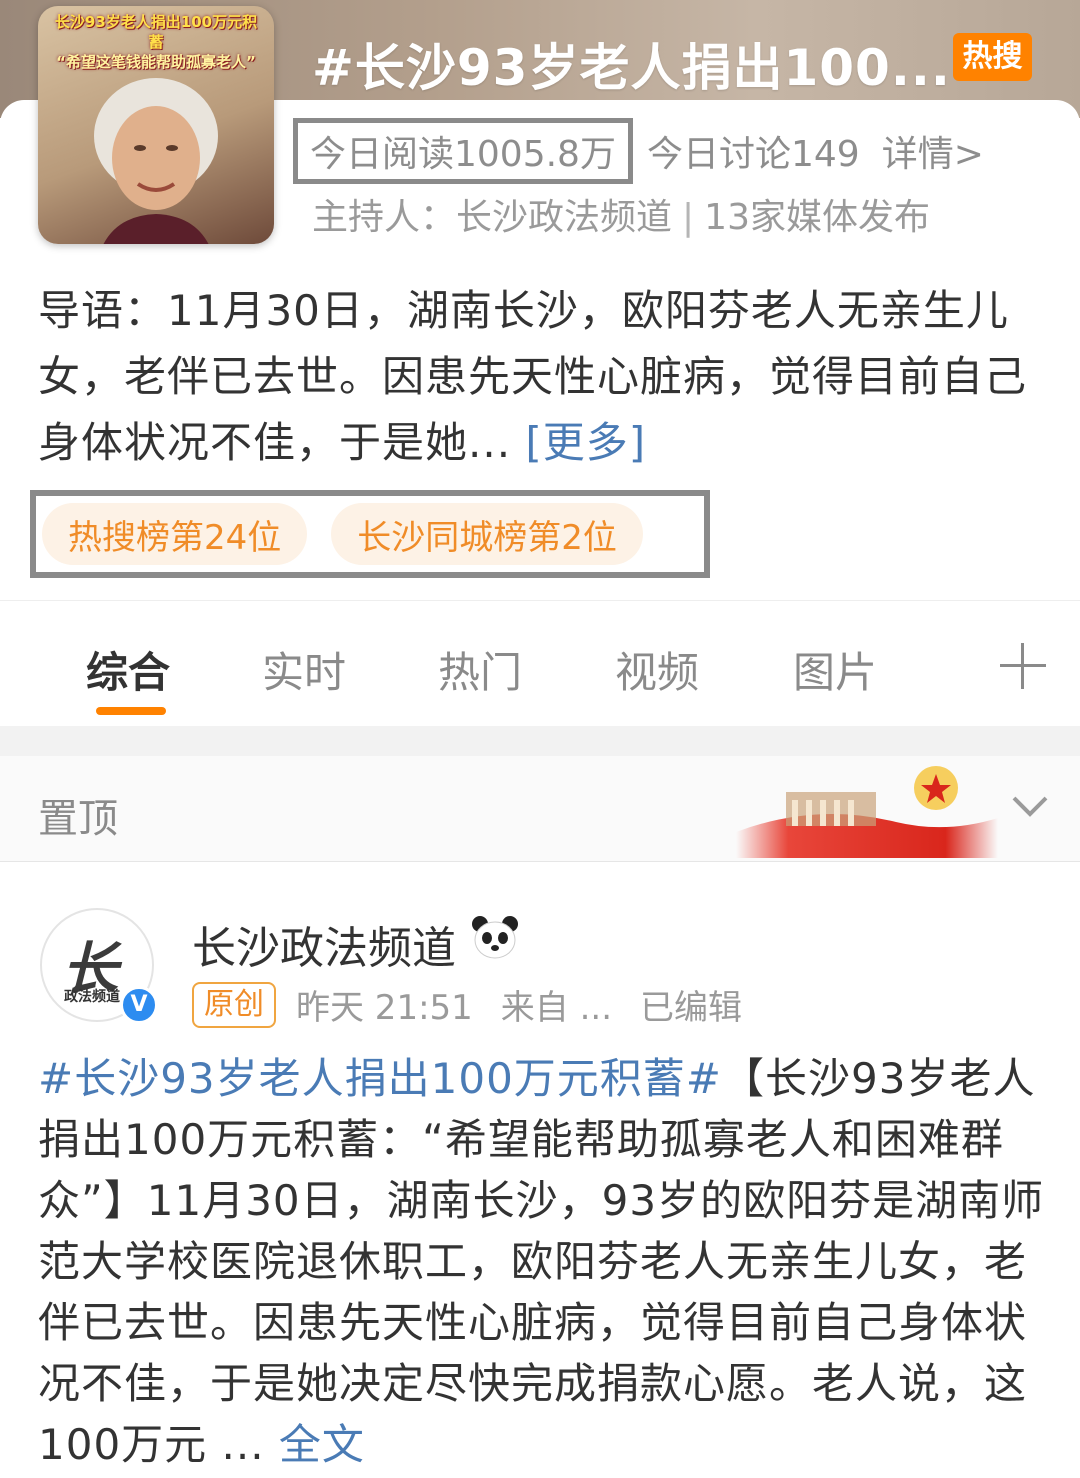 The width and height of the screenshot is (1080, 1478). What do you see at coordinates (753, 154) in the screenshot?
I see `discussions-today: 今日讨论149` at bounding box center [753, 154].